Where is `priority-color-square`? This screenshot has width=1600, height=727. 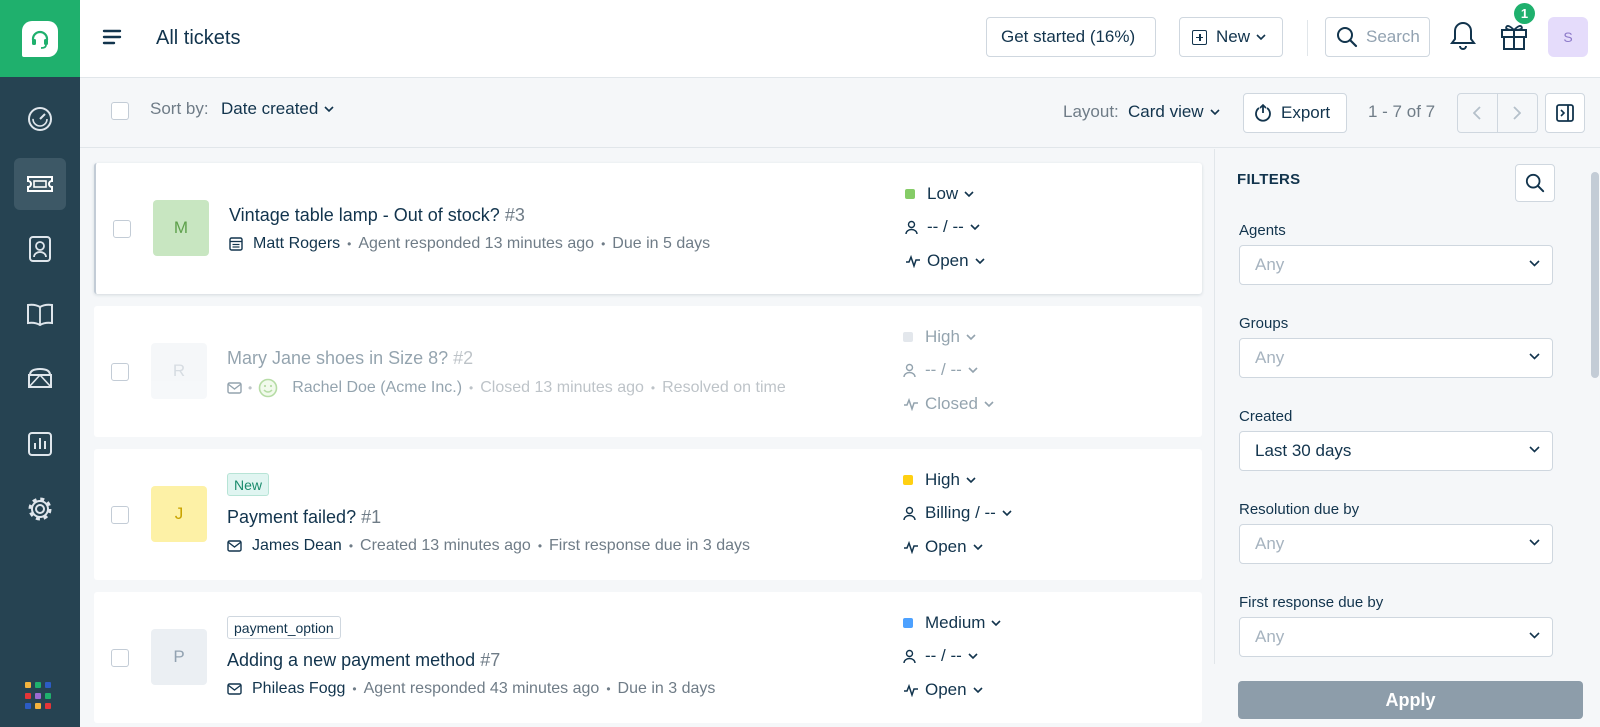 priority-color-square is located at coordinates (908, 337).